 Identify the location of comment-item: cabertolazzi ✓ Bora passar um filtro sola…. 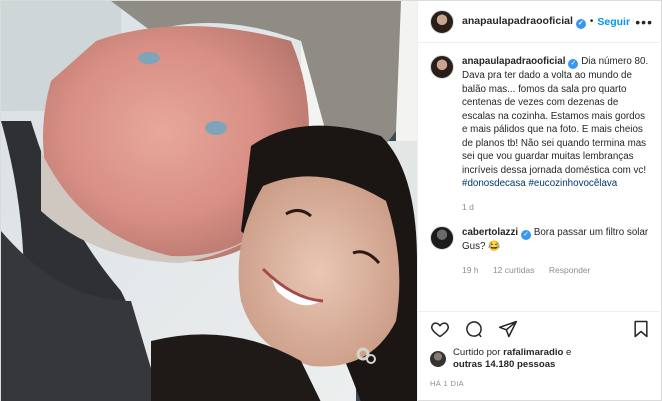
(540, 251).